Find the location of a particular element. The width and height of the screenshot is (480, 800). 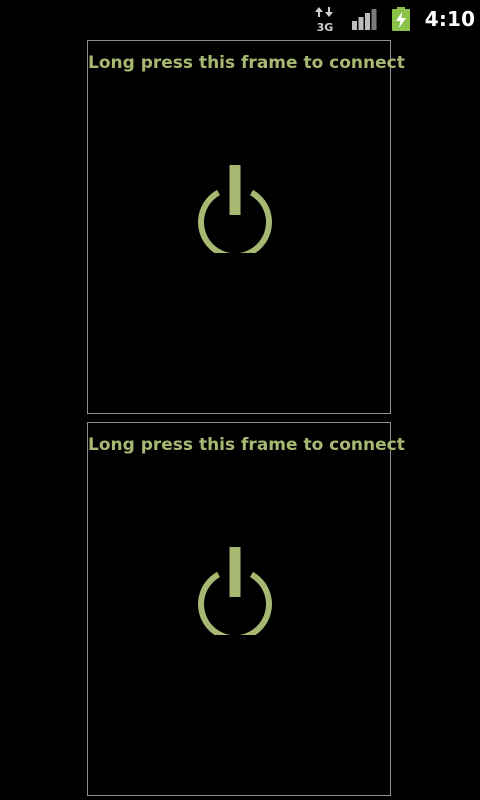

battery-charging-icon is located at coordinates (401, 19).